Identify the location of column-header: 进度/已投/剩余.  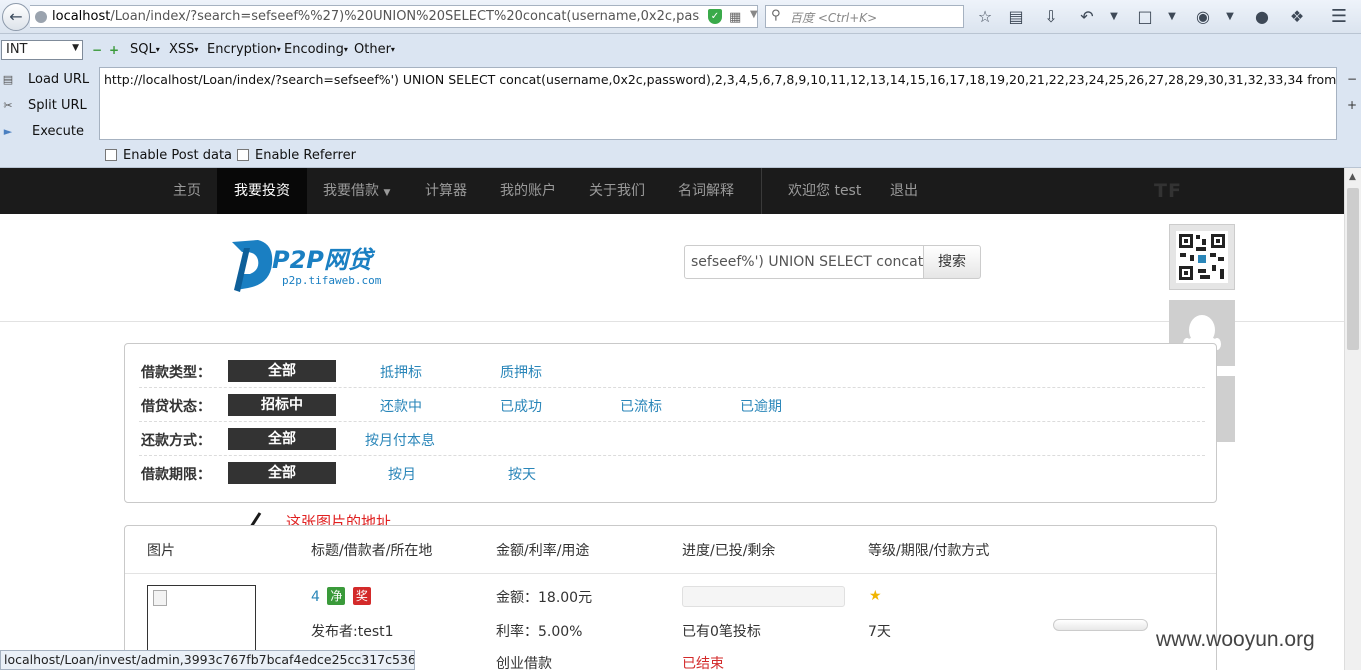
(729, 551).